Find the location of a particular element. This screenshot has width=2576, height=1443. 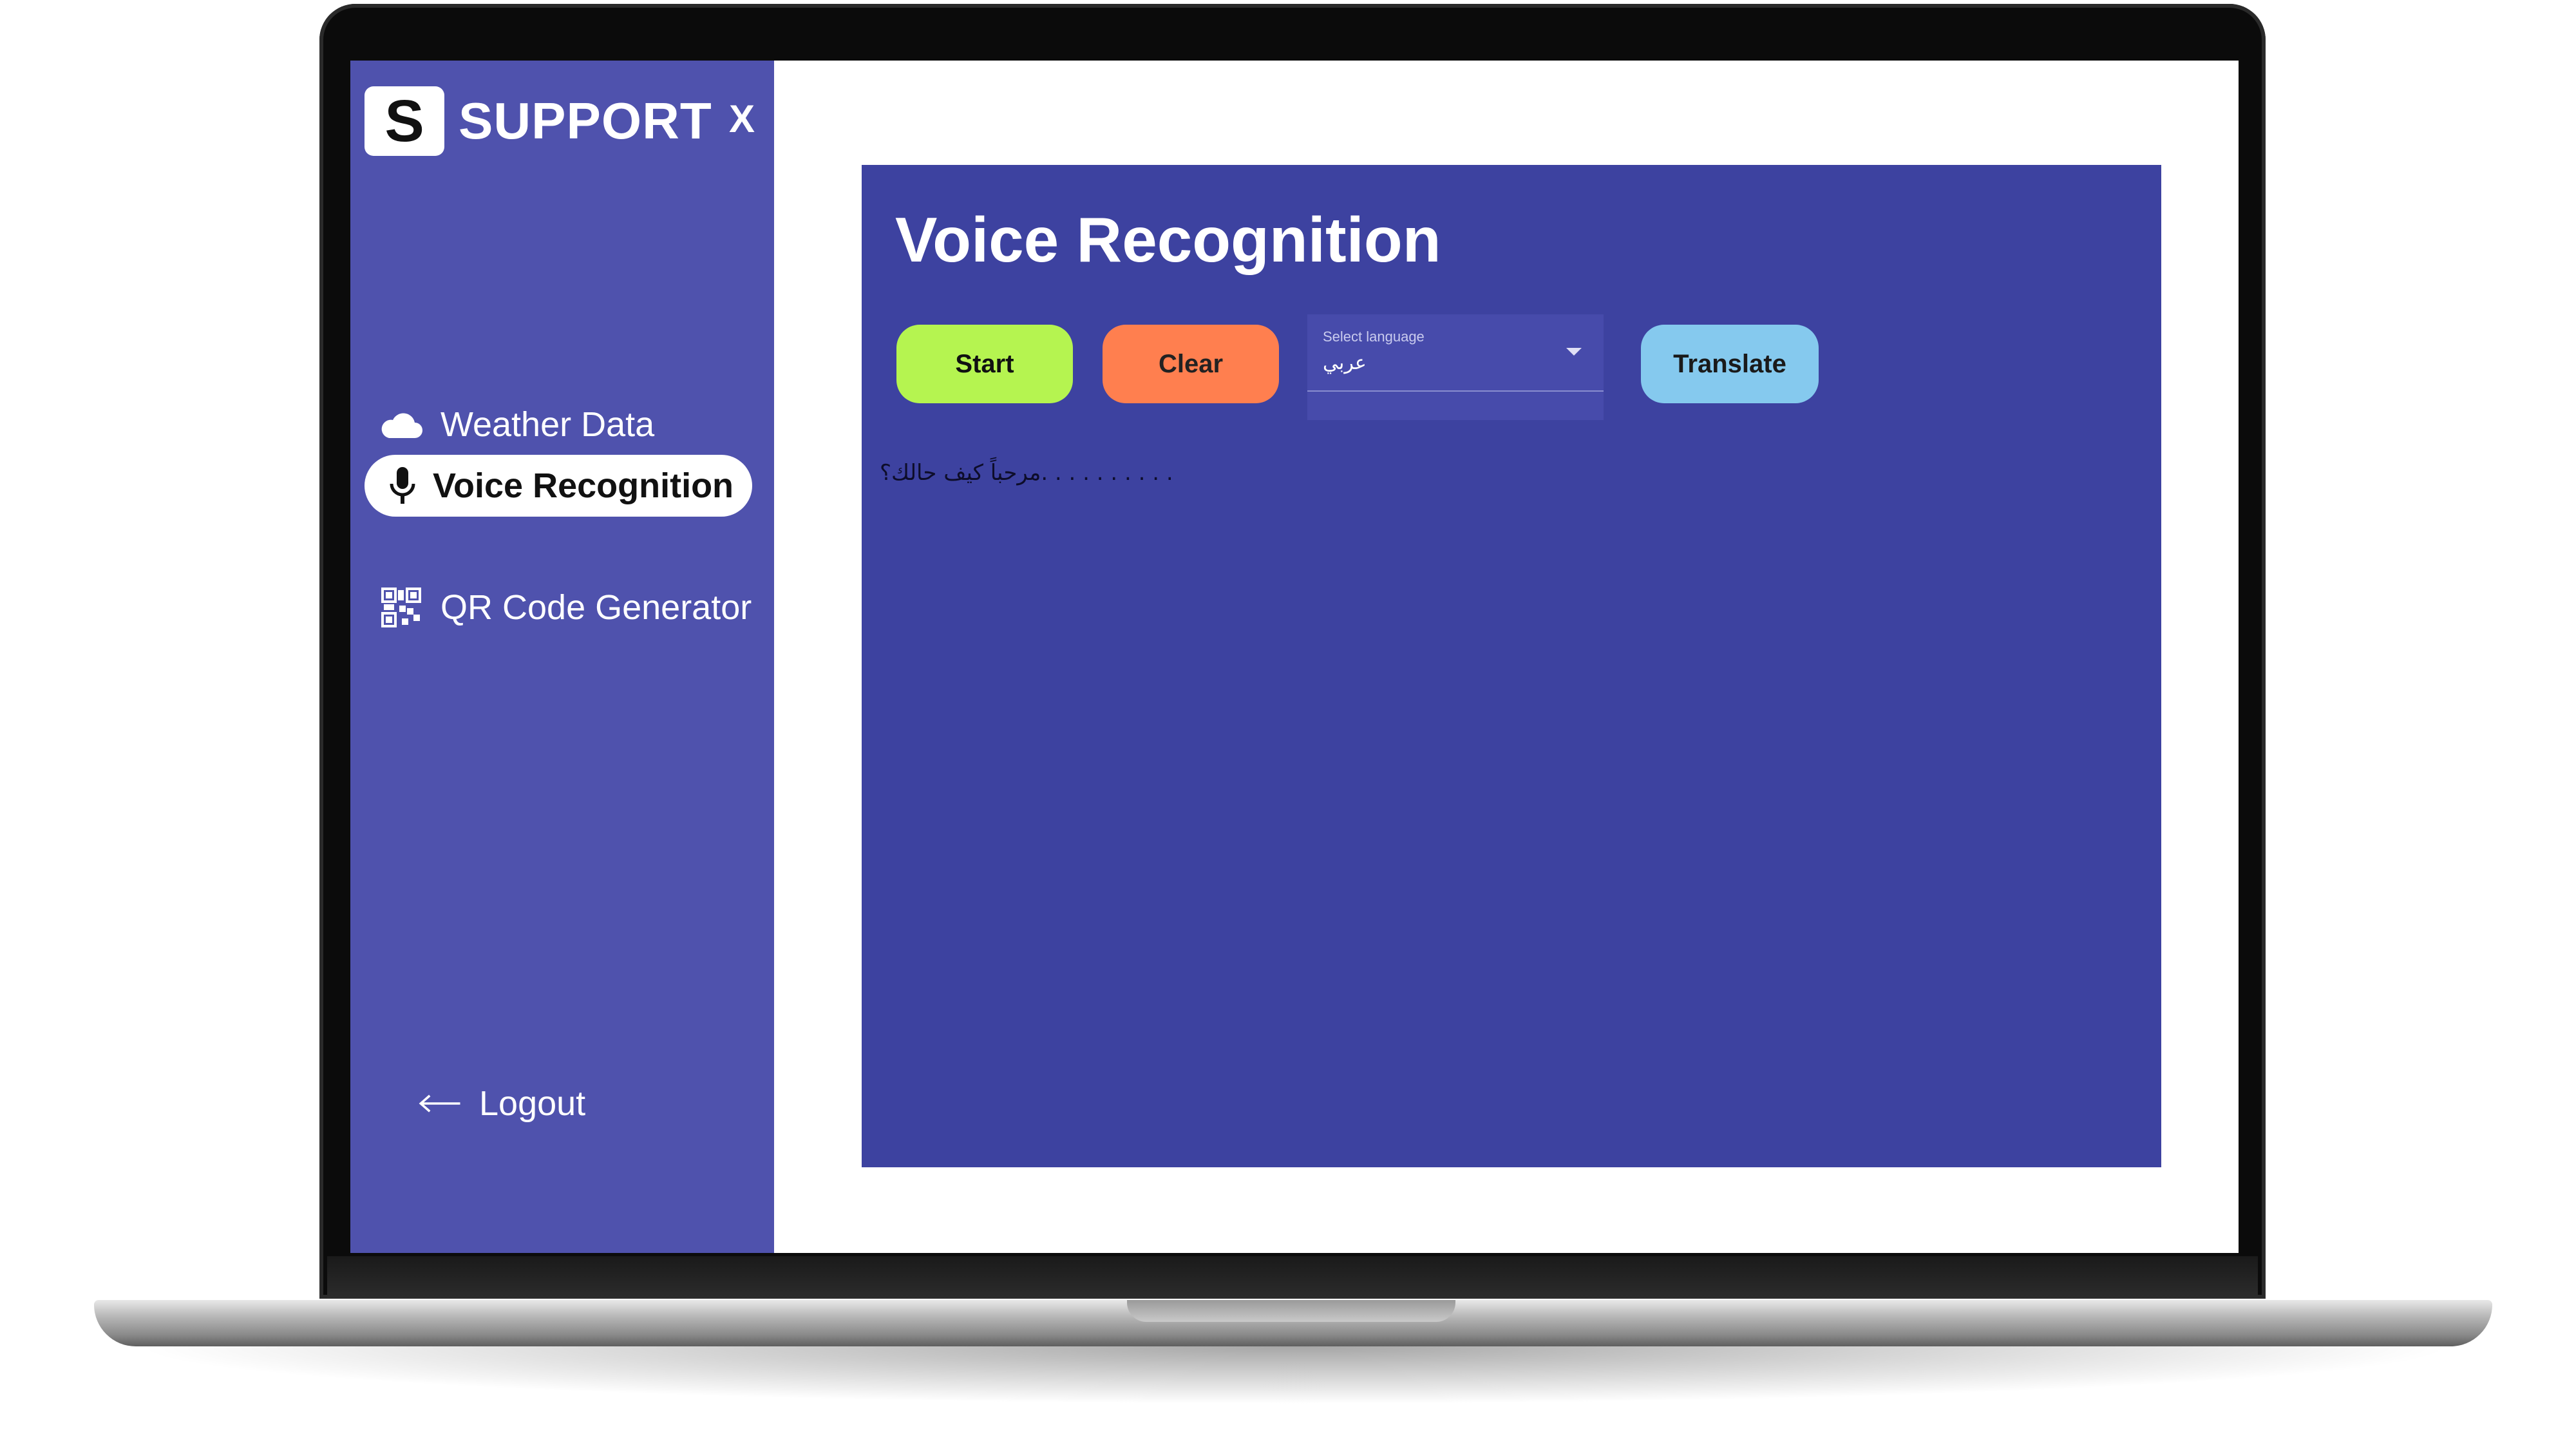

transcript-text: مرحباً كيف حالك؟. . . . . . . . . . is located at coordinates (1027, 473).